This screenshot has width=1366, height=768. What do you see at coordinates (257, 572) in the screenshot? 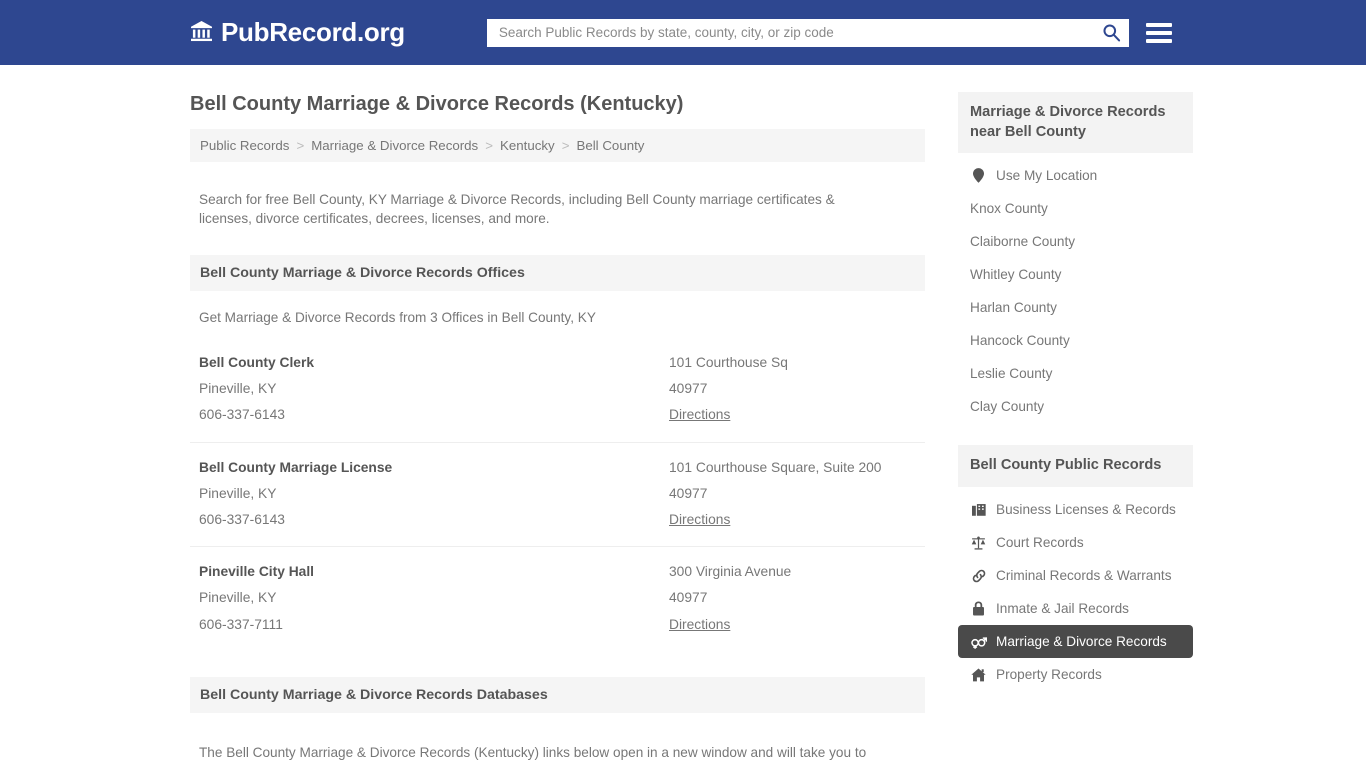
I see `office-name: Pineville City Hall` at bounding box center [257, 572].